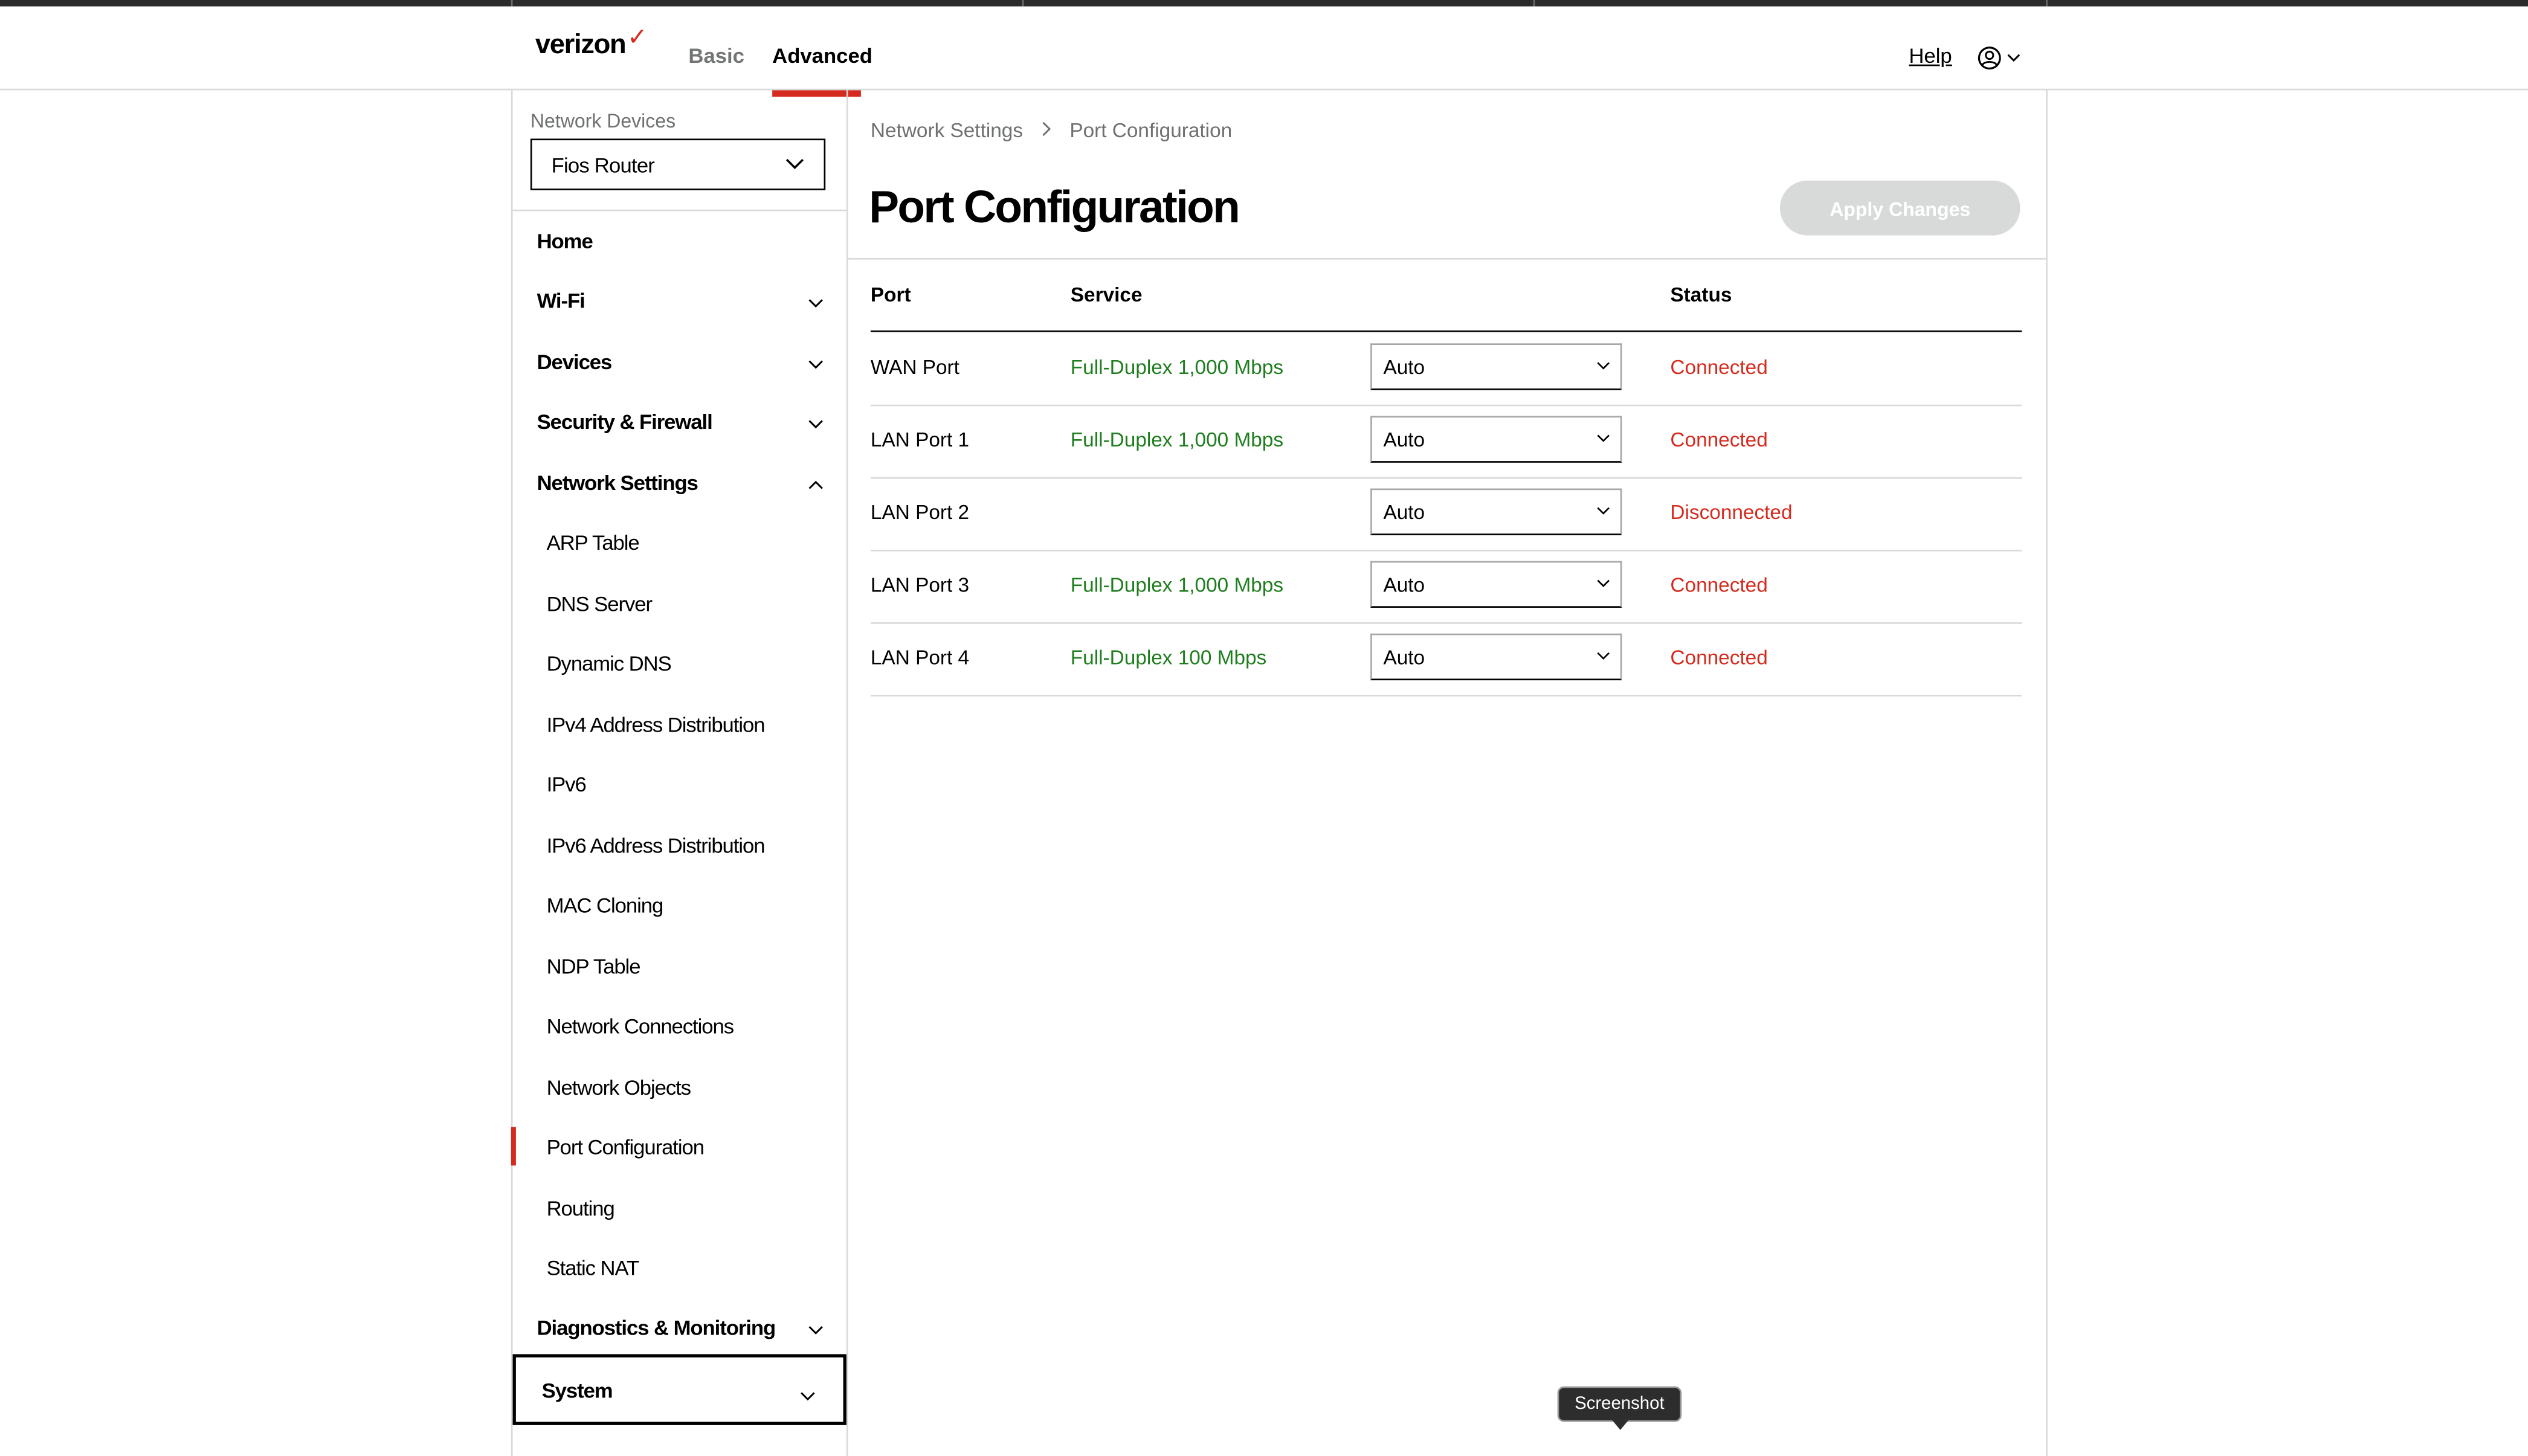 This screenshot has height=1456, width=2528. Describe the element at coordinates (656, 1327) in the screenshot. I see `sidebar-item-label: Diagnostics & Monitoring` at that location.